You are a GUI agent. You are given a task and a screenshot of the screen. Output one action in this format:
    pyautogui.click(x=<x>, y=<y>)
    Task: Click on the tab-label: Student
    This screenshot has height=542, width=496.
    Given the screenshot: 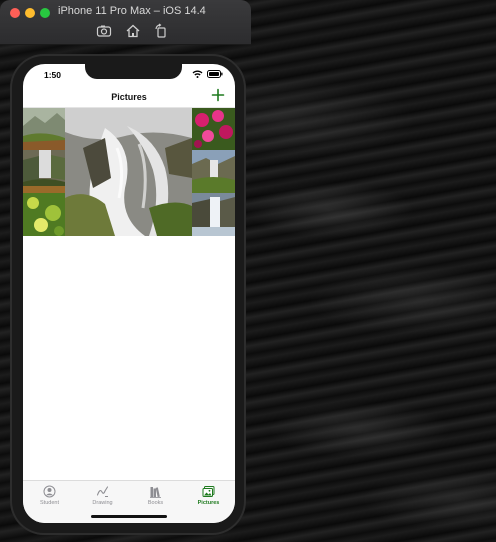 What is the action you would take?
    pyautogui.click(x=49, y=503)
    